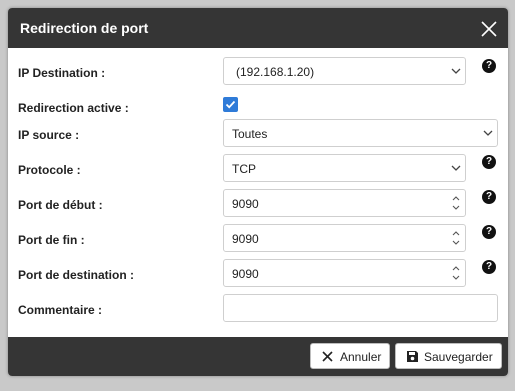 The height and width of the screenshot is (391, 515). What do you see at coordinates (458, 357) in the screenshot?
I see `save-label: Sauvegarder` at bounding box center [458, 357].